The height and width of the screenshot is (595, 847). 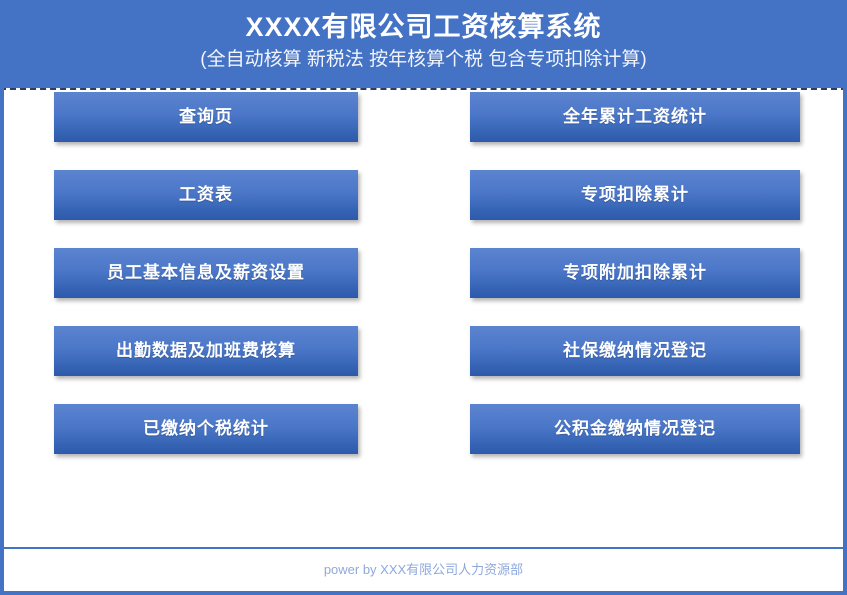 I want to click on page-subtitle: (全自动核算 新税法 按年核算个税 包含专项扣除计算), so click(x=423, y=60).